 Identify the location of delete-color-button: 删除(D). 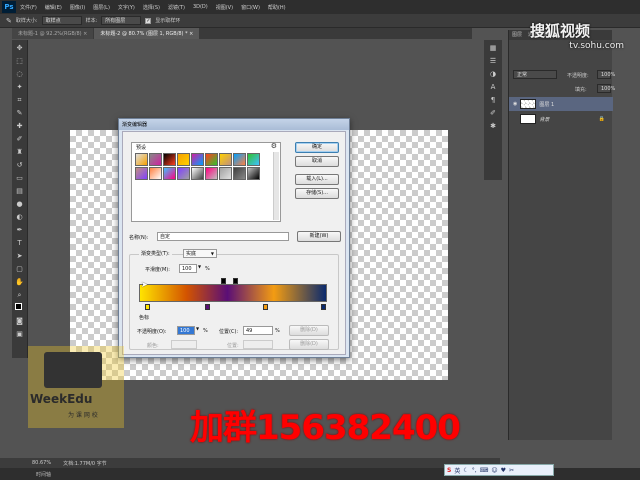
(309, 344).